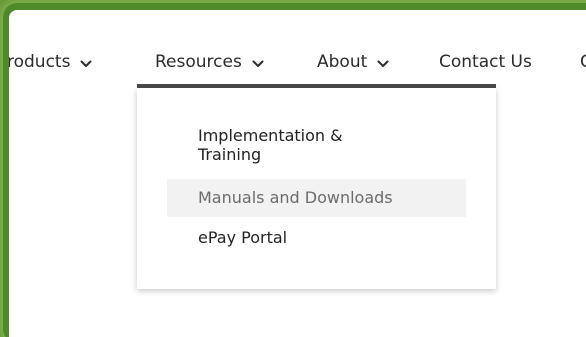  I want to click on nav-item-label: C, so click(583, 62).